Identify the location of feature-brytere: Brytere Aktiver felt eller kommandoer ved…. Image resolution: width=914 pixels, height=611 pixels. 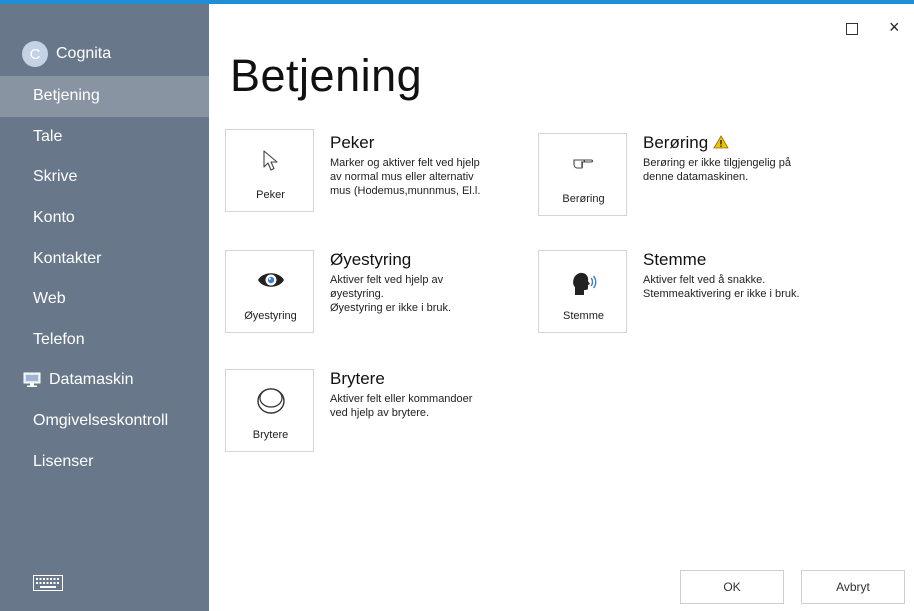
(422, 394).